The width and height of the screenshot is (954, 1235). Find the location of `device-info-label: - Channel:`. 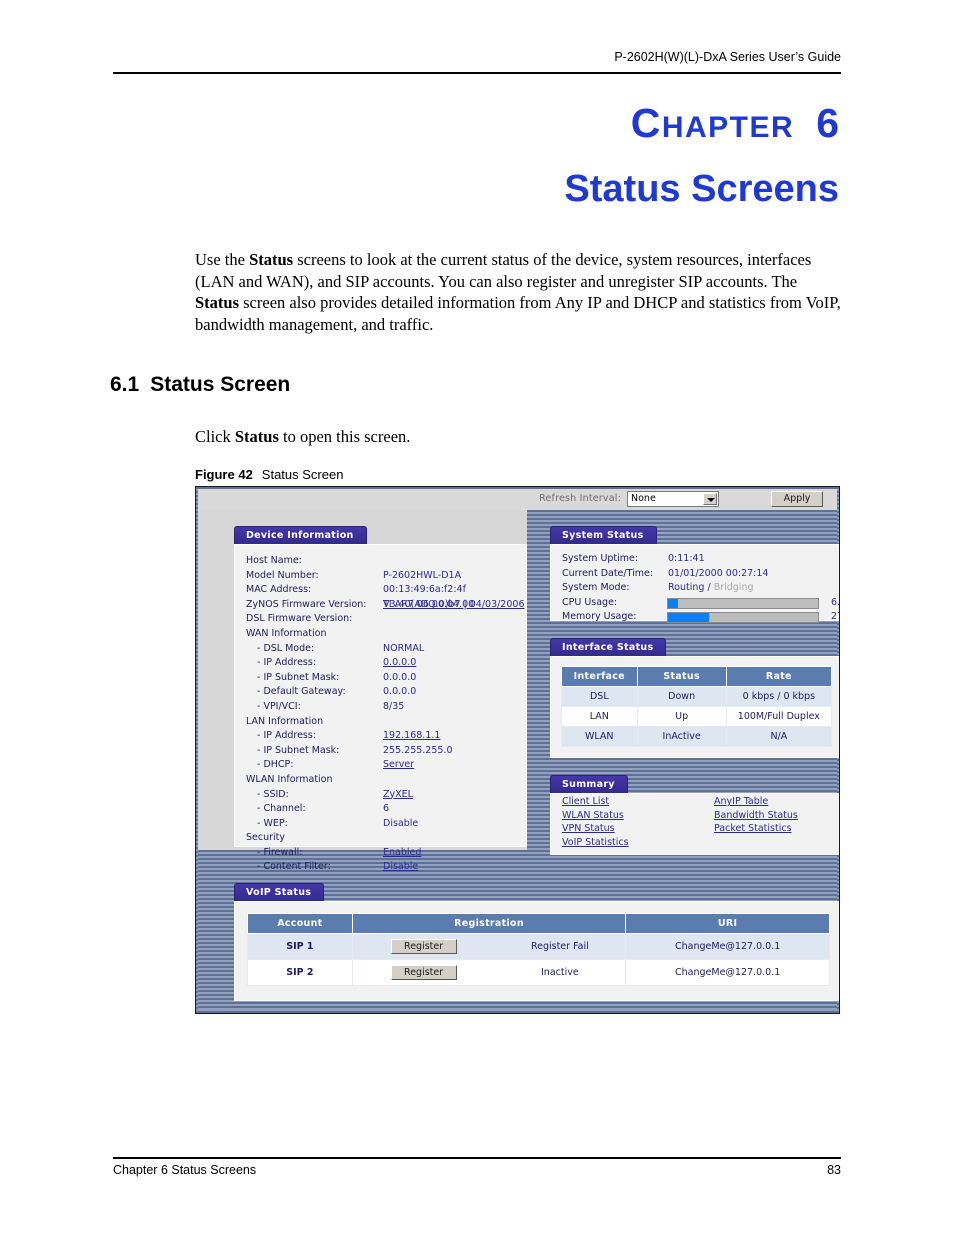

device-info-label: - Channel: is located at coordinates (281, 809).